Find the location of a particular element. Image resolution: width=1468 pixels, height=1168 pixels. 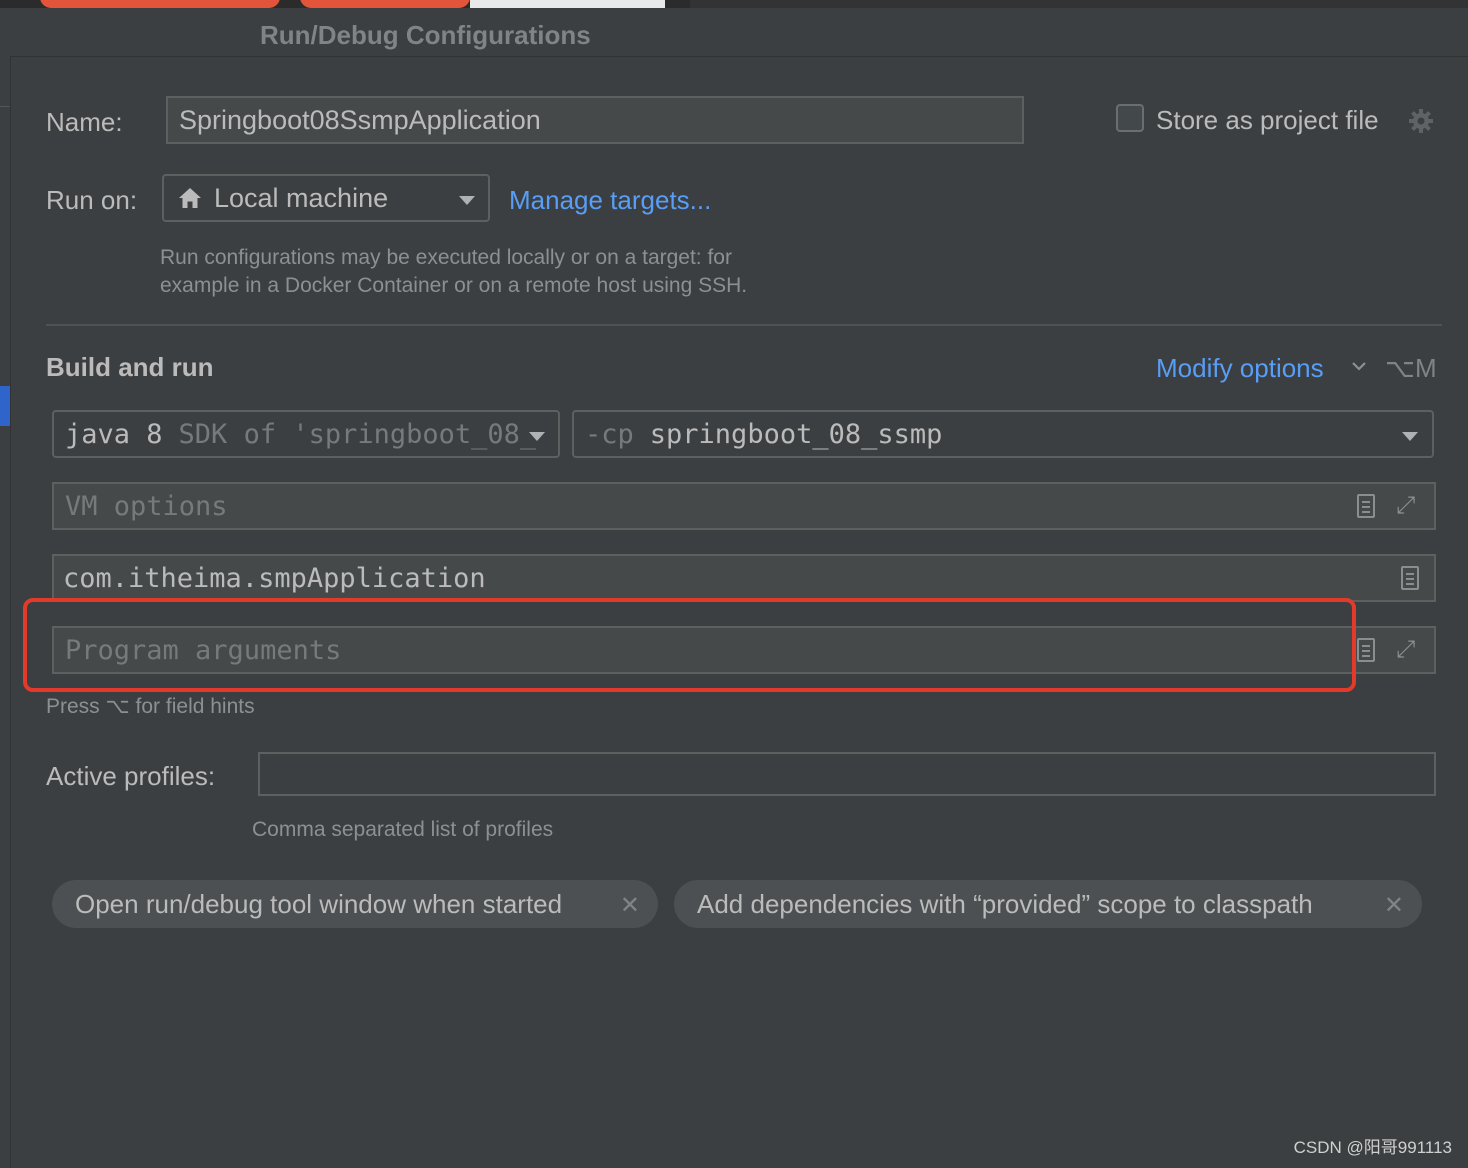

classpath-prefix: -cp is located at coordinates (609, 434).